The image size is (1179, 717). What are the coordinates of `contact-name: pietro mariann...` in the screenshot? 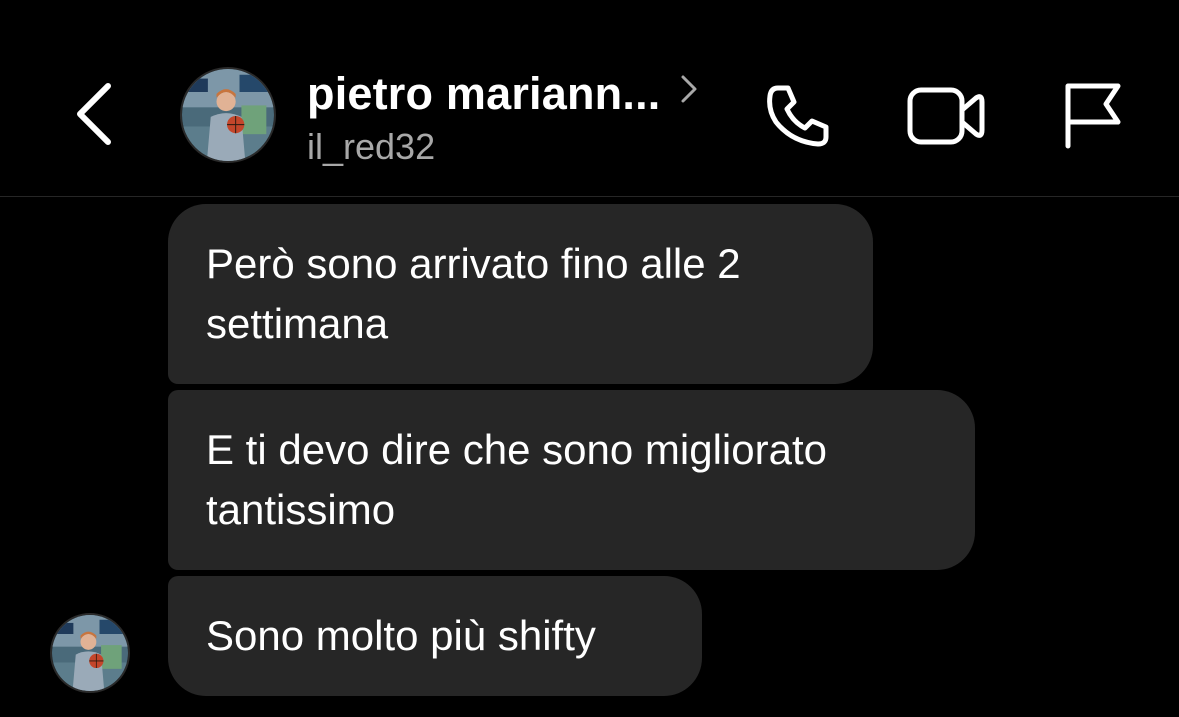 It's located at (484, 93).